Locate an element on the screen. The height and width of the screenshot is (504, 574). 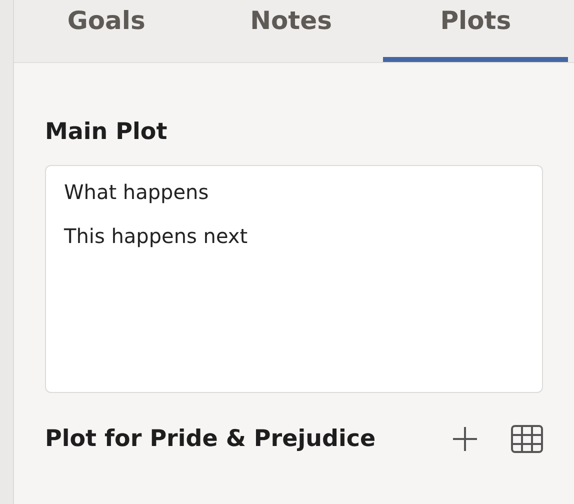
grid-icon is located at coordinates (527, 439).